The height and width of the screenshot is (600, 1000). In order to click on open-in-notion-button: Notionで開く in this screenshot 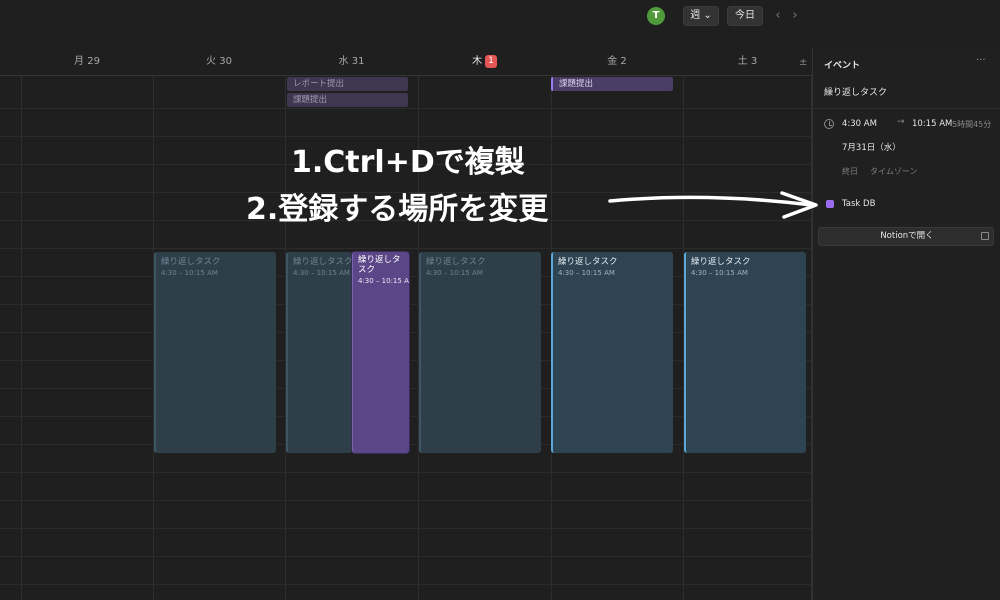, I will do `click(906, 236)`.